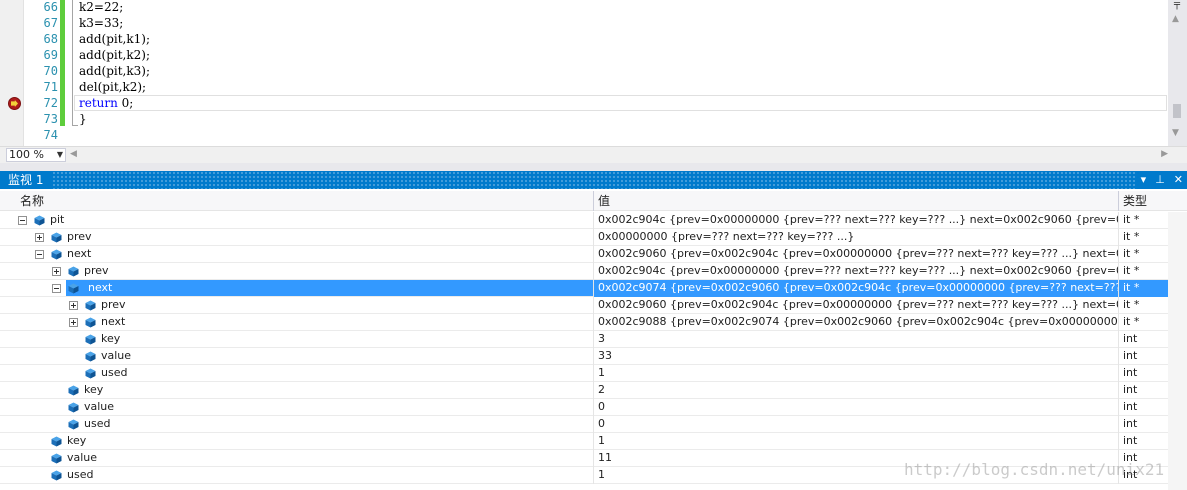 The height and width of the screenshot is (490, 1187). Describe the element at coordinates (97, 423) in the screenshot. I see `watch-name: used` at that location.